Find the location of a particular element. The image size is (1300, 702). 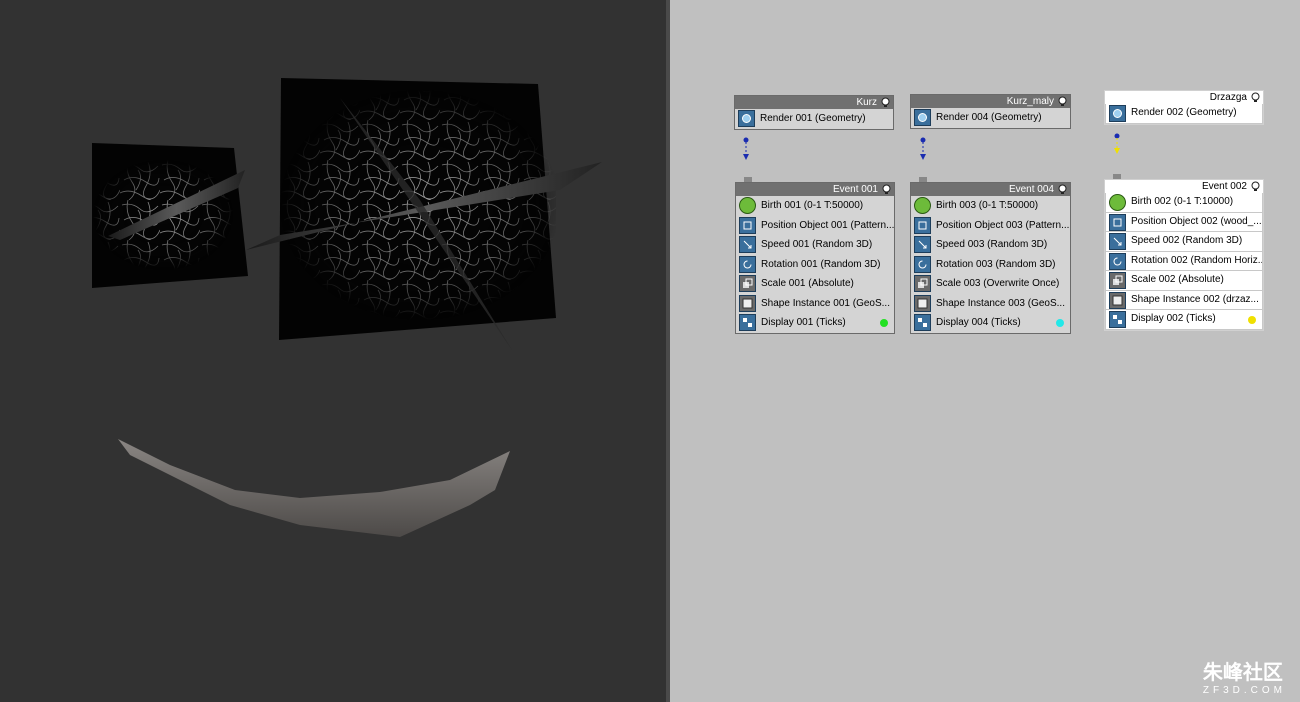

watermark: 朱峰社区 ZF3D.COM is located at coordinates (1244, 676).